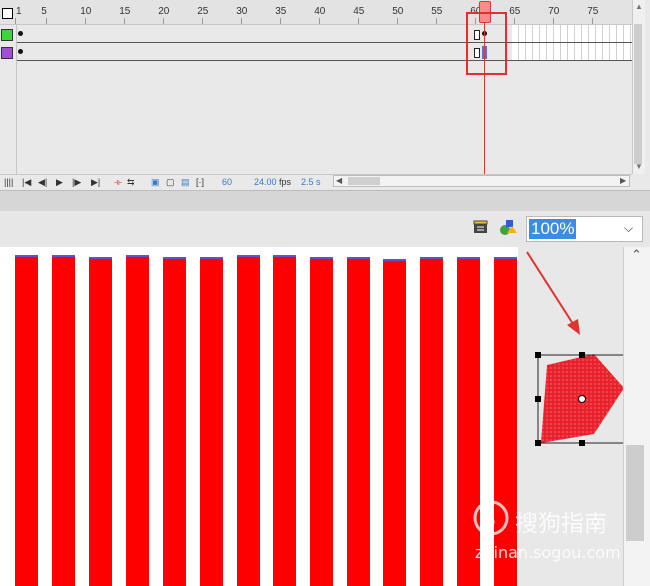  What do you see at coordinates (242, 11) in the screenshot?
I see `frame-number: 30` at bounding box center [242, 11].